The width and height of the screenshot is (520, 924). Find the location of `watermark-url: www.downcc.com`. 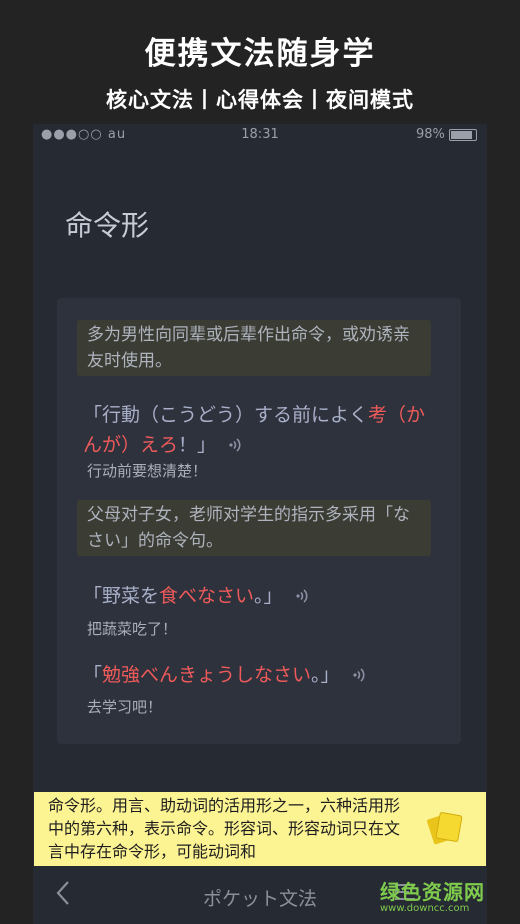

watermark-url: www.downcc.com is located at coordinates (425, 908).